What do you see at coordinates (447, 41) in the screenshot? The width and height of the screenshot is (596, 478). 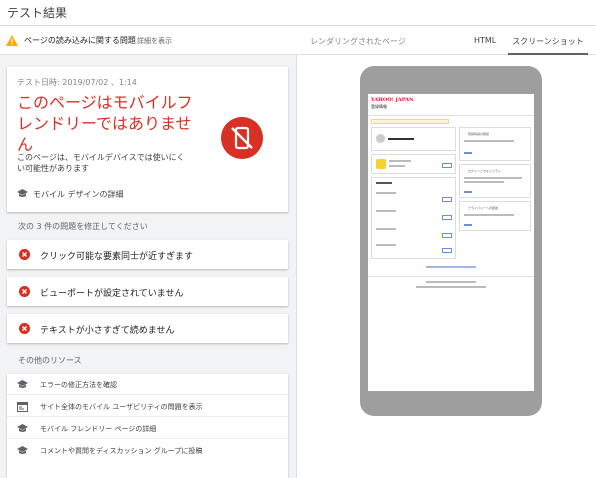 I see `rendered-page-header: レンダリングされたページ HTML スクリーンショット` at bounding box center [447, 41].